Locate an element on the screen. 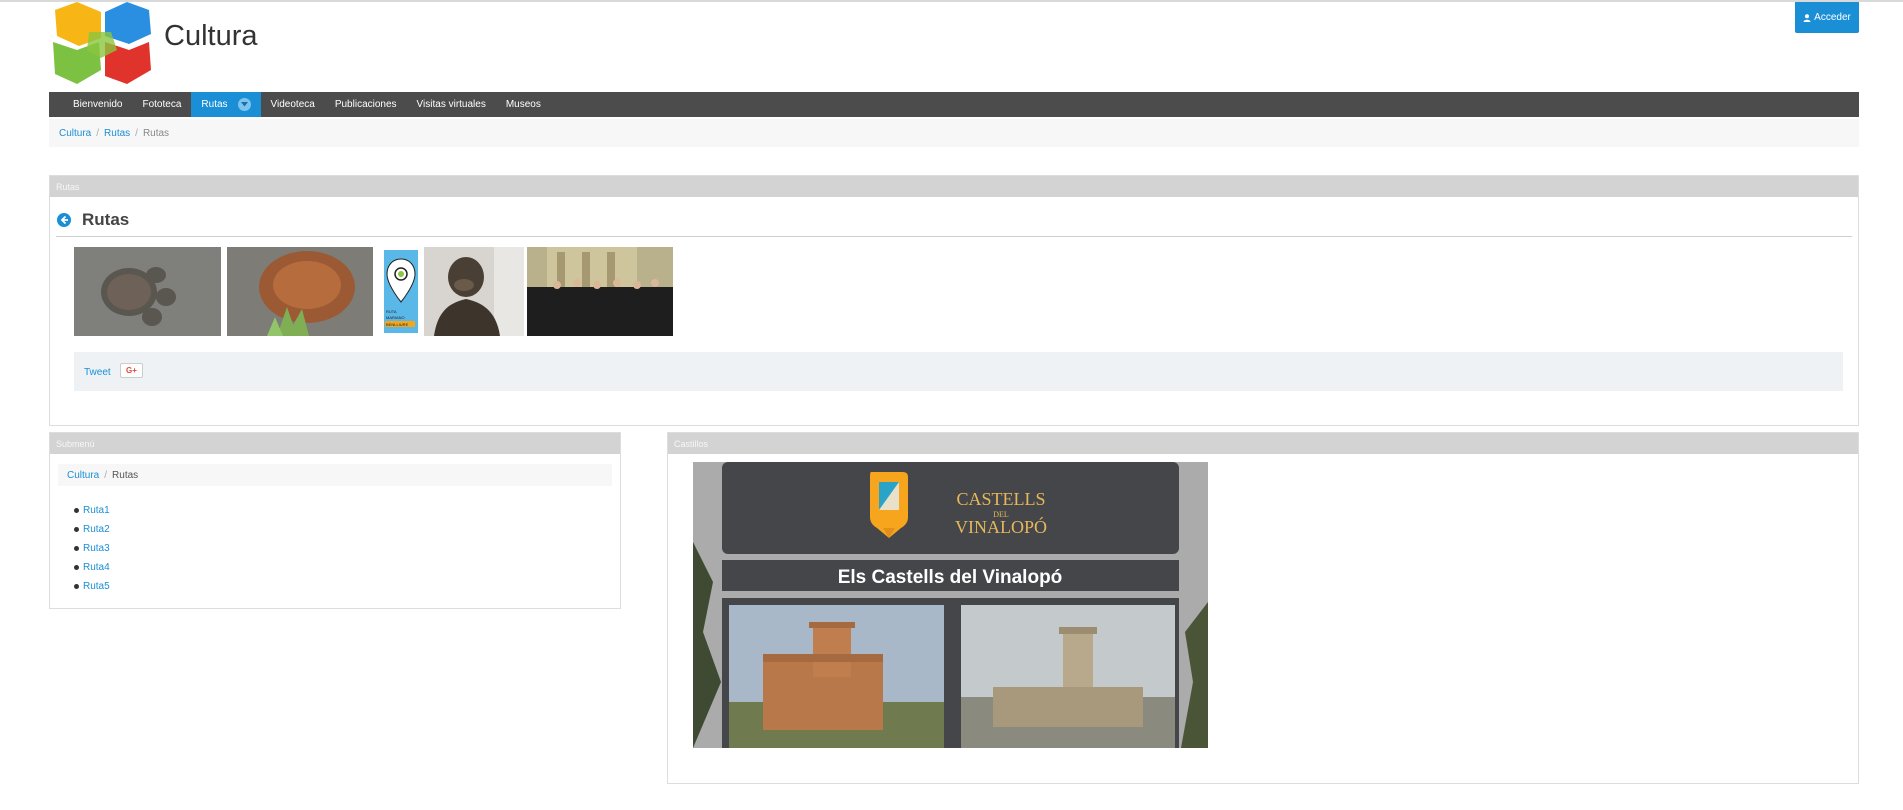  badge-line: MARIANO is located at coordinates (395, 317).